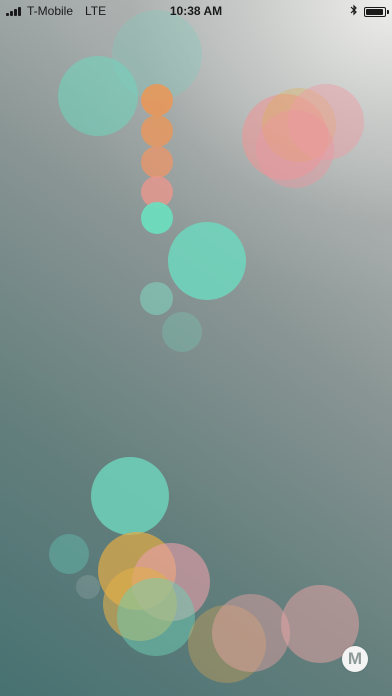 This screenshot has height=696, width=392. Describe the element at coordinates (355, 659) in the screenshot. I see `menu-button: M` at that location.